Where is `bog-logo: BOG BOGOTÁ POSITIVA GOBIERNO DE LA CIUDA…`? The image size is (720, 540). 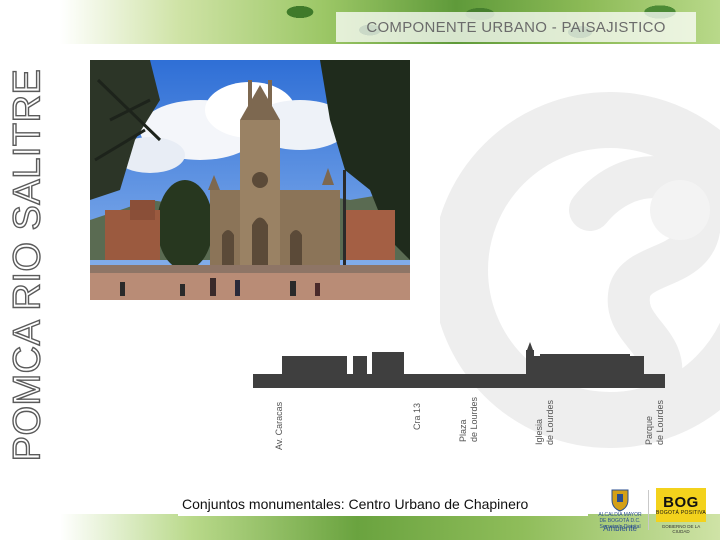 bog-logo: BOG BOGOTÁ POSITIVA GOBIERNO DE LA CIUDA… is located at coordinates (681, 511).